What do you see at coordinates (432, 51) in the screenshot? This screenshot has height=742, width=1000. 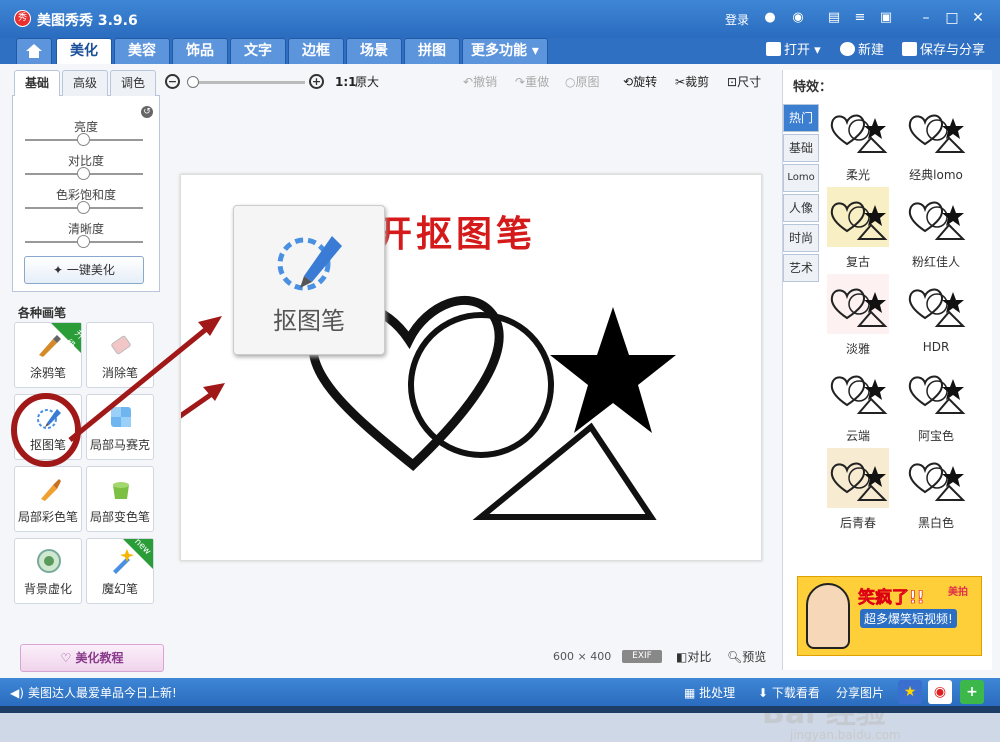 I see `tab-collage: 拼图` at bounding box center [432, 51].